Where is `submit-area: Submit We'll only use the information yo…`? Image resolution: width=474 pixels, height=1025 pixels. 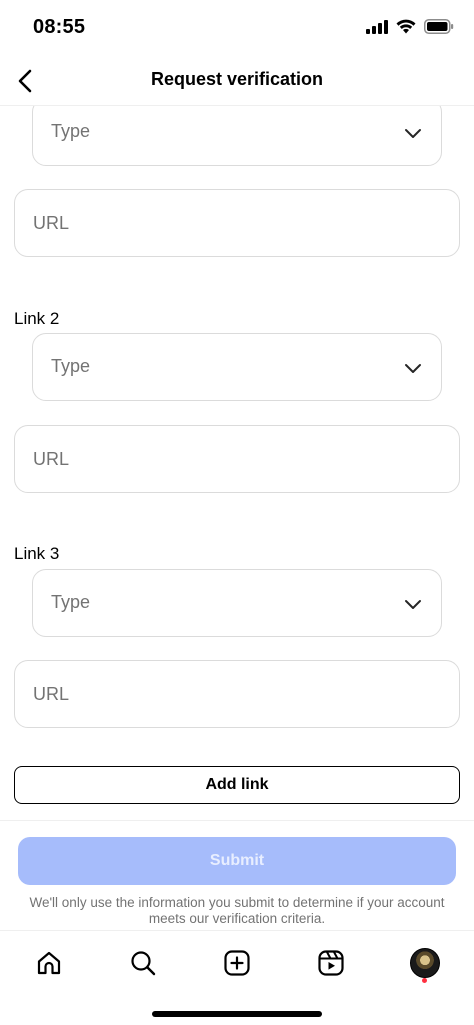
submit-area: Submit We'll only use the information yo… is located at coordinates (237, 875).